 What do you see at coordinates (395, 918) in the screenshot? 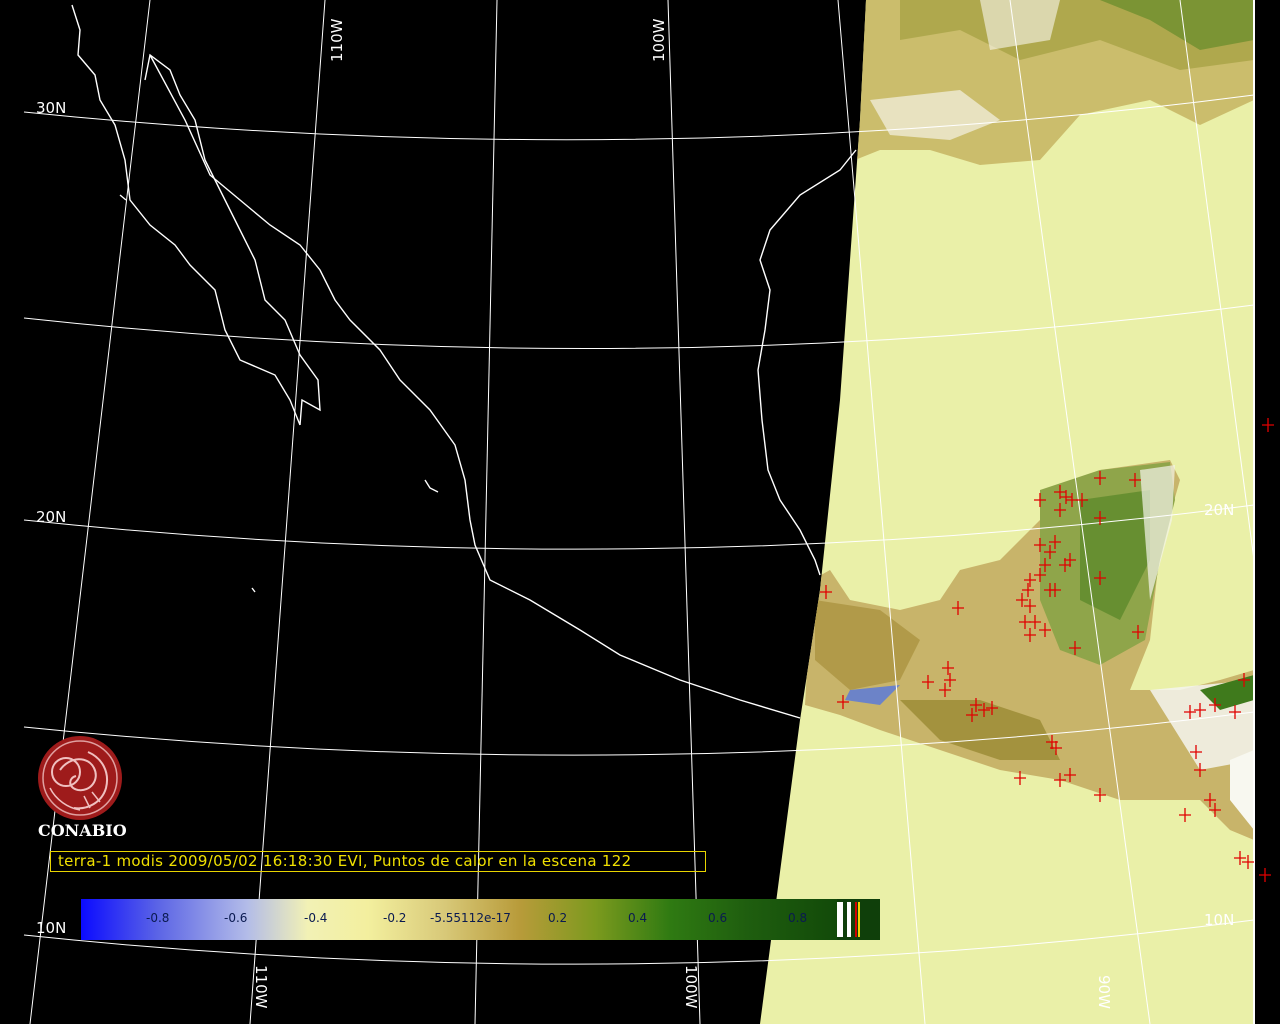
I see `colorbar-tick-label: -0.2` at bounding box center [395, 918].